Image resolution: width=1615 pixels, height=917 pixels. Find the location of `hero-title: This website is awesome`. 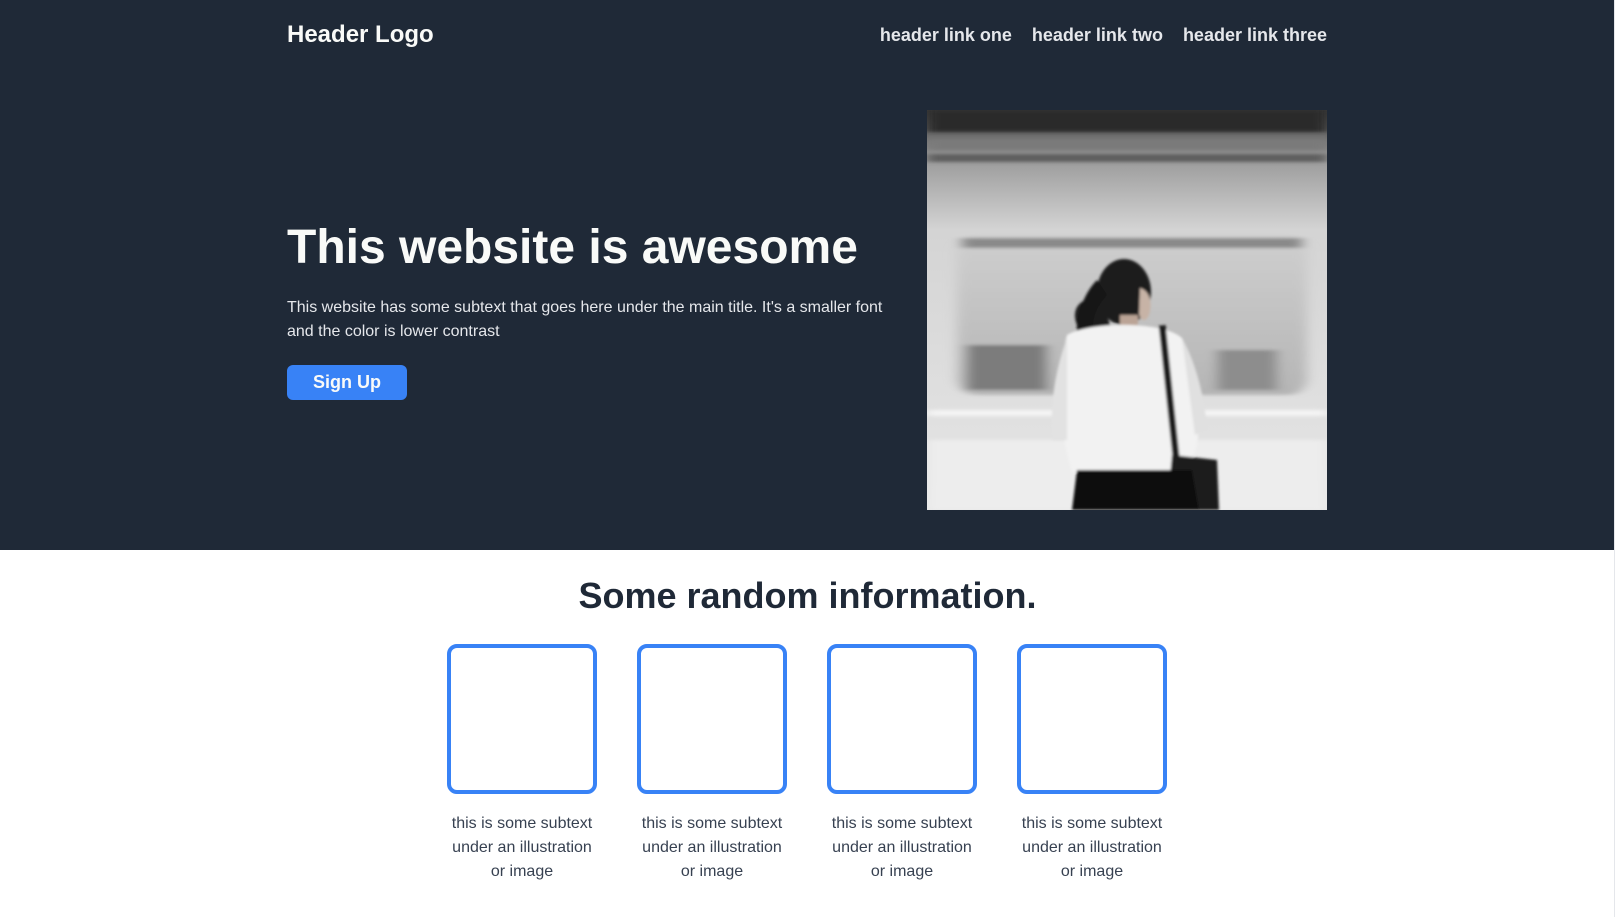

hero-title: This website is awesome is located at coordinates (572, 247).